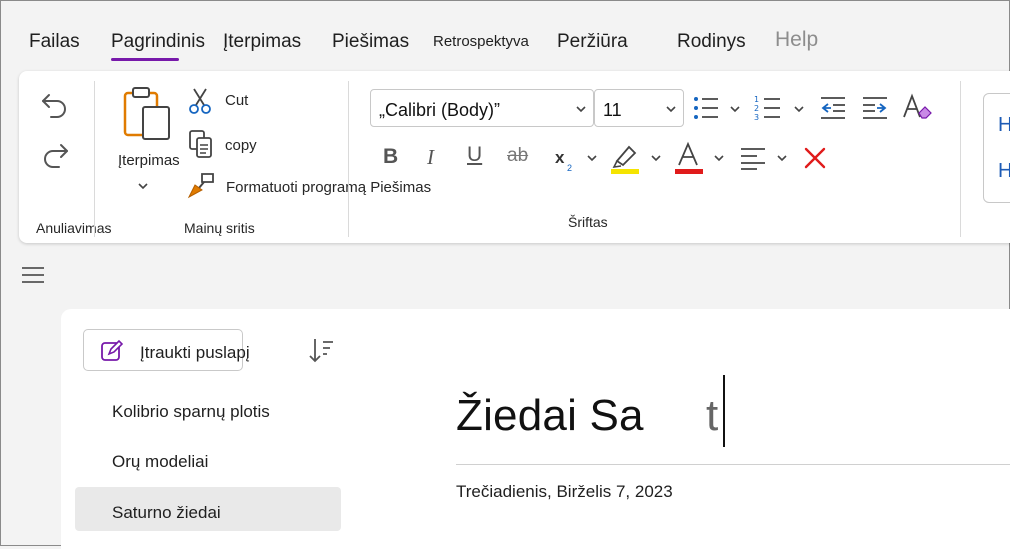 This screenshot has width=1010, height=549. I want to click on active-tab-indicator, so click(145, 59).